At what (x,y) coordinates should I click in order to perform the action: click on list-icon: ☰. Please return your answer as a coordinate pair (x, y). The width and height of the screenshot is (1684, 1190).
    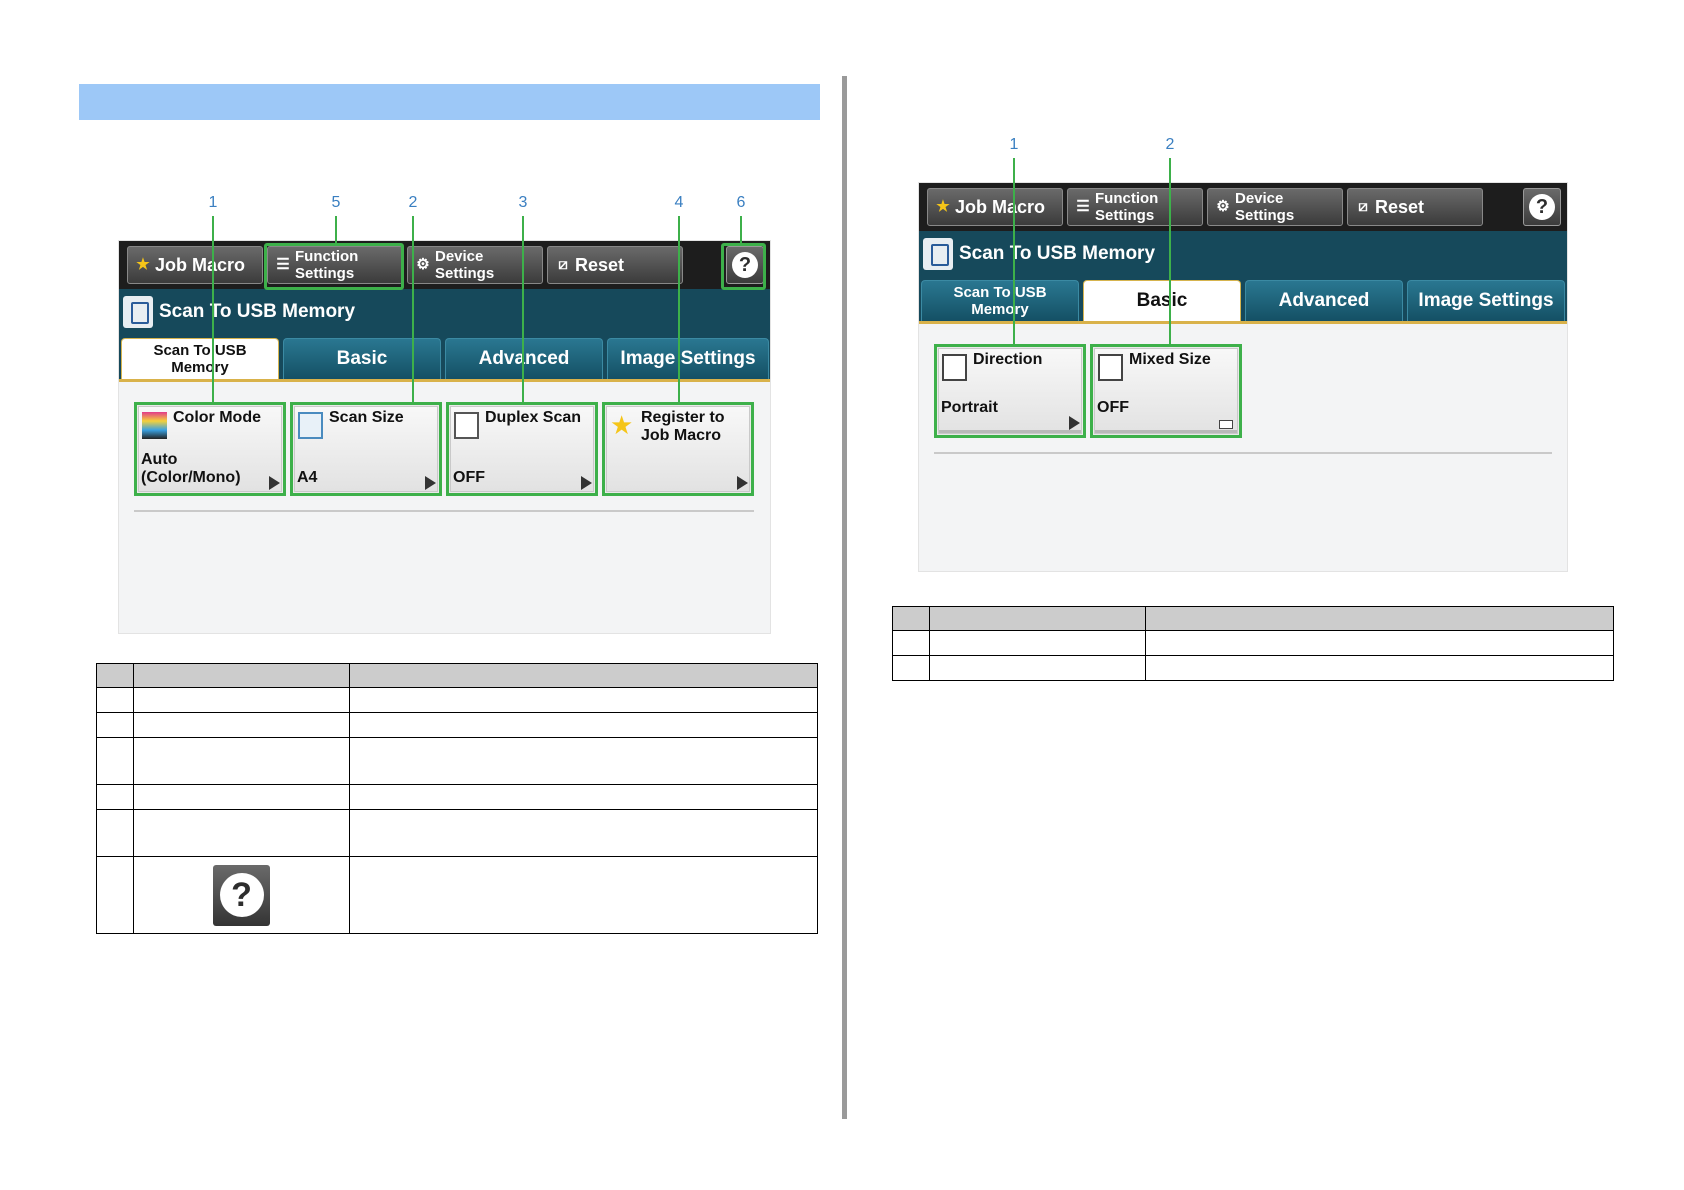
    Looking at the image, I should click on (1083, 206).